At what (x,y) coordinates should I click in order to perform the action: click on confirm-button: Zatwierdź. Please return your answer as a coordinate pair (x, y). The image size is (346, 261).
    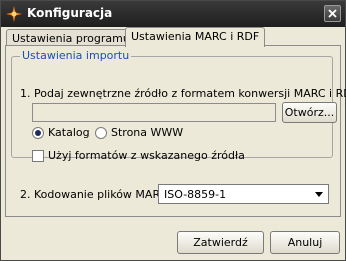
    Looking at the image, I should click on (220, 242).